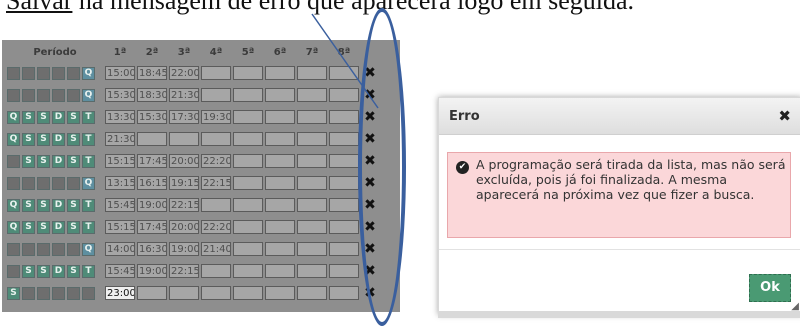 The image size is (800, 326). I want to click on ok-button: Ok, so click(770, 288).